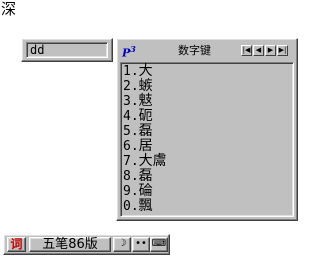 Image resolution: width=320 pixels, height=259 pixels. I want to click on punctuation-toggle-button: ••, so click(141, 244).